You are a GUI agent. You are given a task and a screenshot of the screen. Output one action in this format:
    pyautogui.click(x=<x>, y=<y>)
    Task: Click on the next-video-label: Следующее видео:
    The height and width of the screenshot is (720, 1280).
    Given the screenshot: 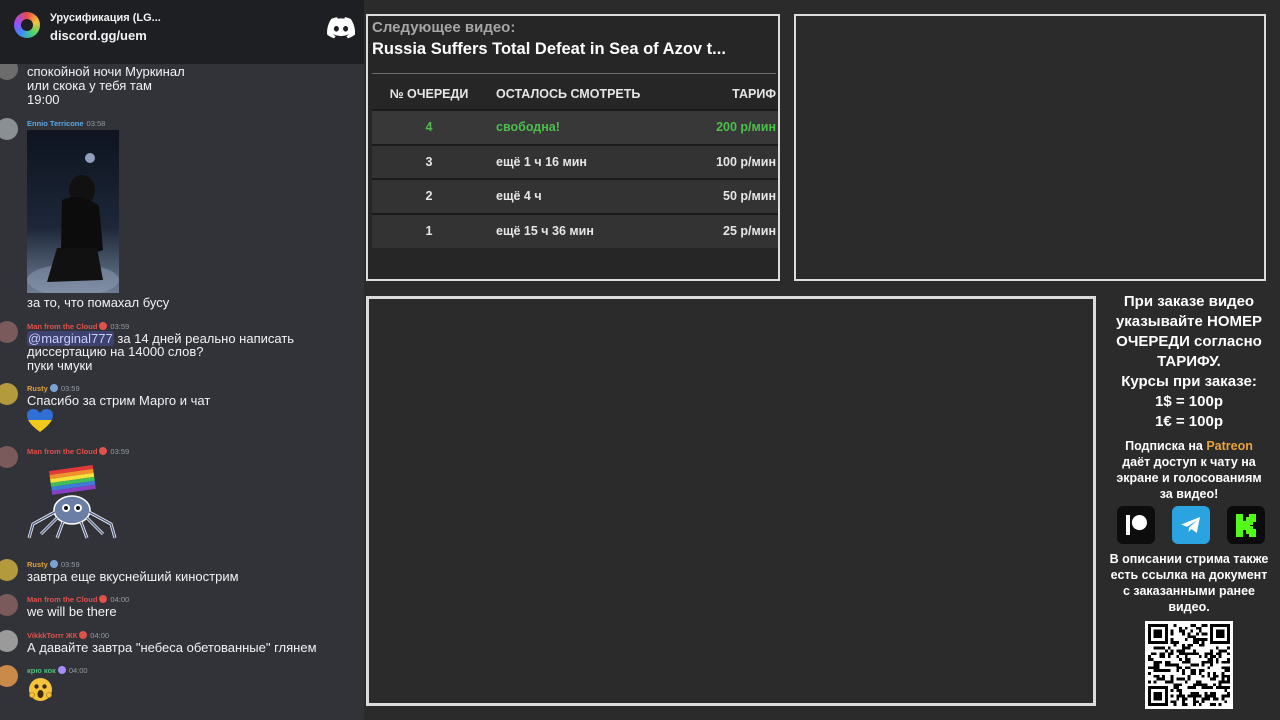 What is the action you would take?
    pyautogui.click(x=444, y=27)
    